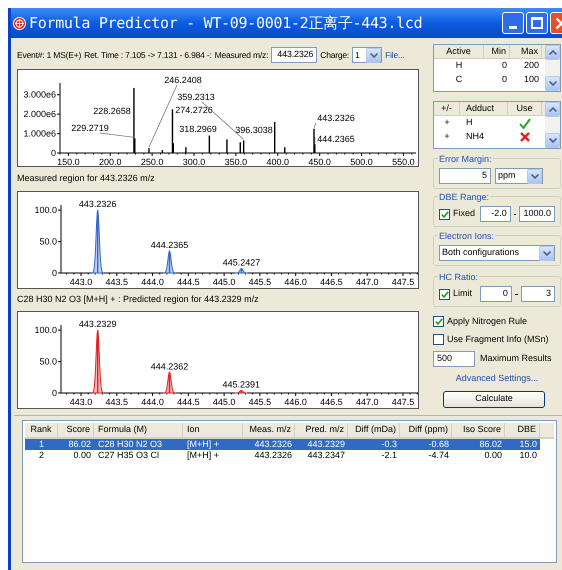  I want to click on table-cell-text: 443.2347, so click(326, 455).